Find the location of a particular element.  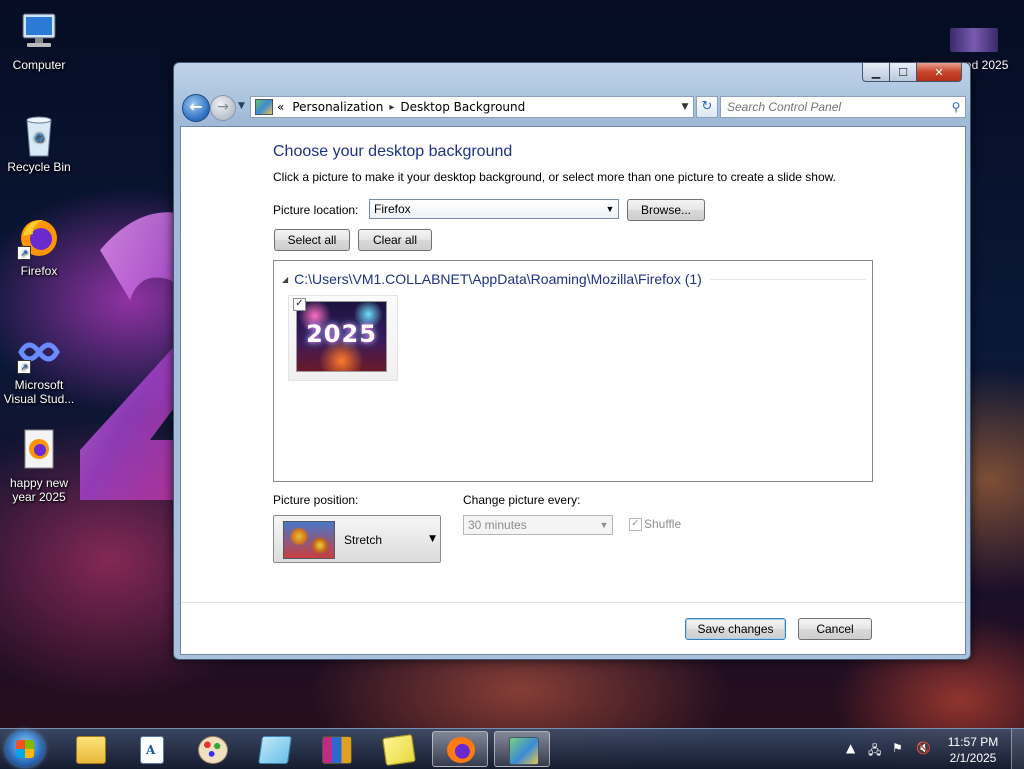

desktop-icon-firefox: ↗ Firefox is located at coordinates (39, 247).